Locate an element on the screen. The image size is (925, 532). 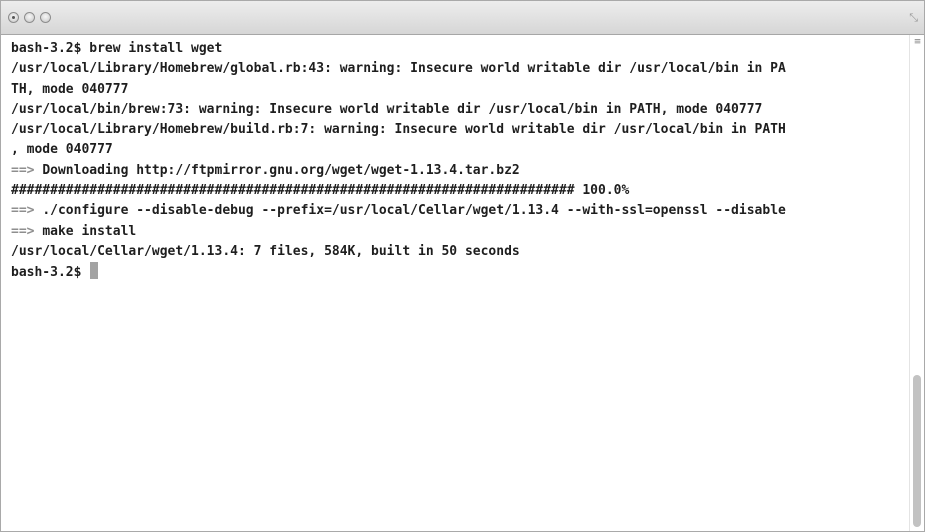
output-line: bash-3.2$ brew install wget is located at coordinates (117, 48).